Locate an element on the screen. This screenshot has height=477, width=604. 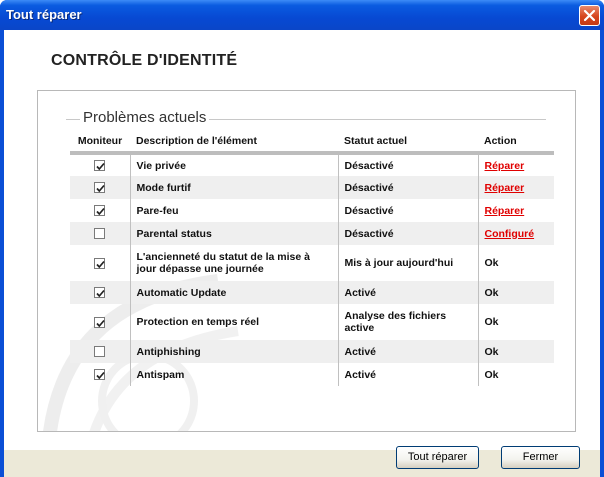
action-link: Configuré is located at coordinates (510, 234).